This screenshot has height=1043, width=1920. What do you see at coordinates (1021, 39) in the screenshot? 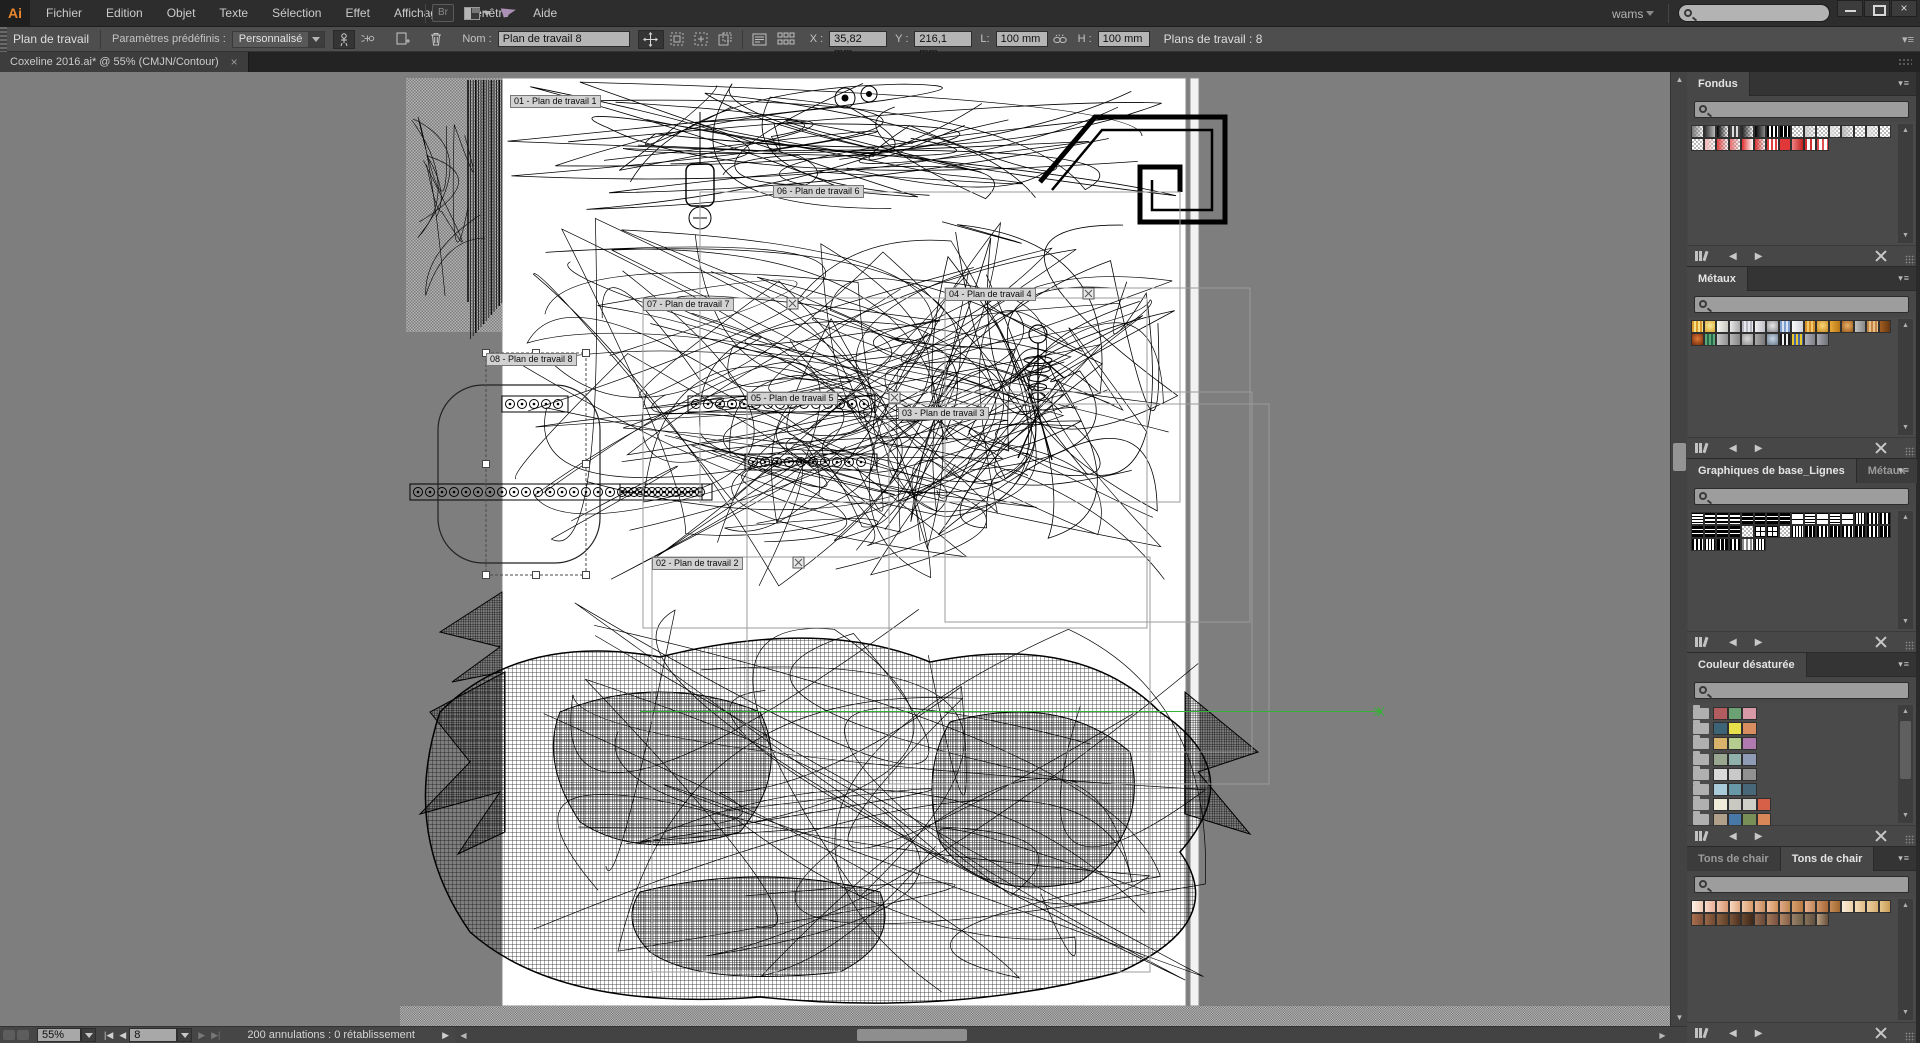
I see `width-field: 100 mm` at bounding box center [1021, 39].